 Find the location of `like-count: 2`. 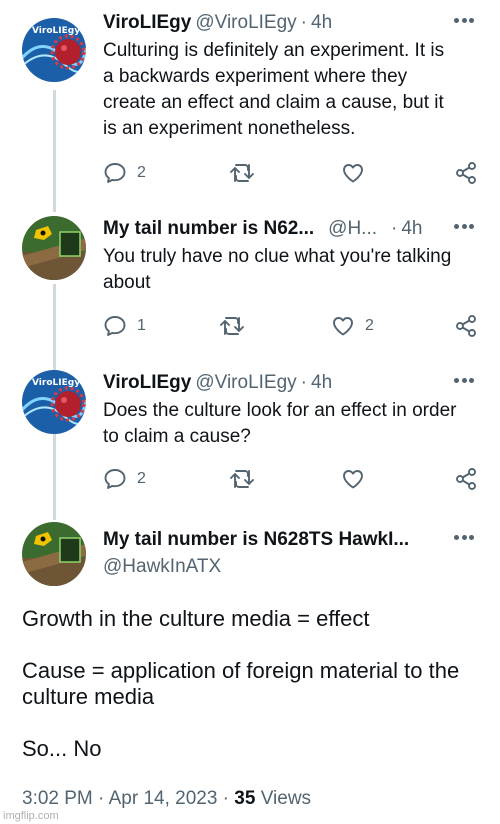

like-count: 2 is located at coordinates (369, 325).